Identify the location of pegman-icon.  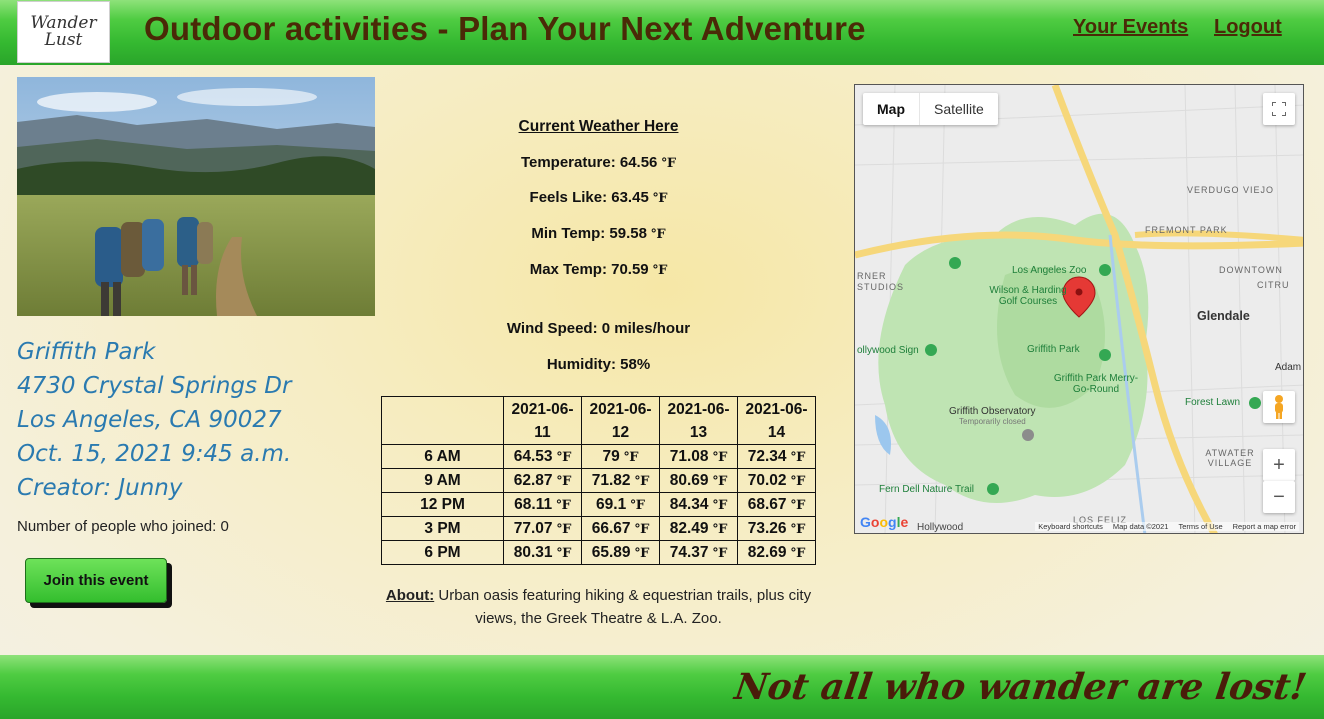
(1279, 407).